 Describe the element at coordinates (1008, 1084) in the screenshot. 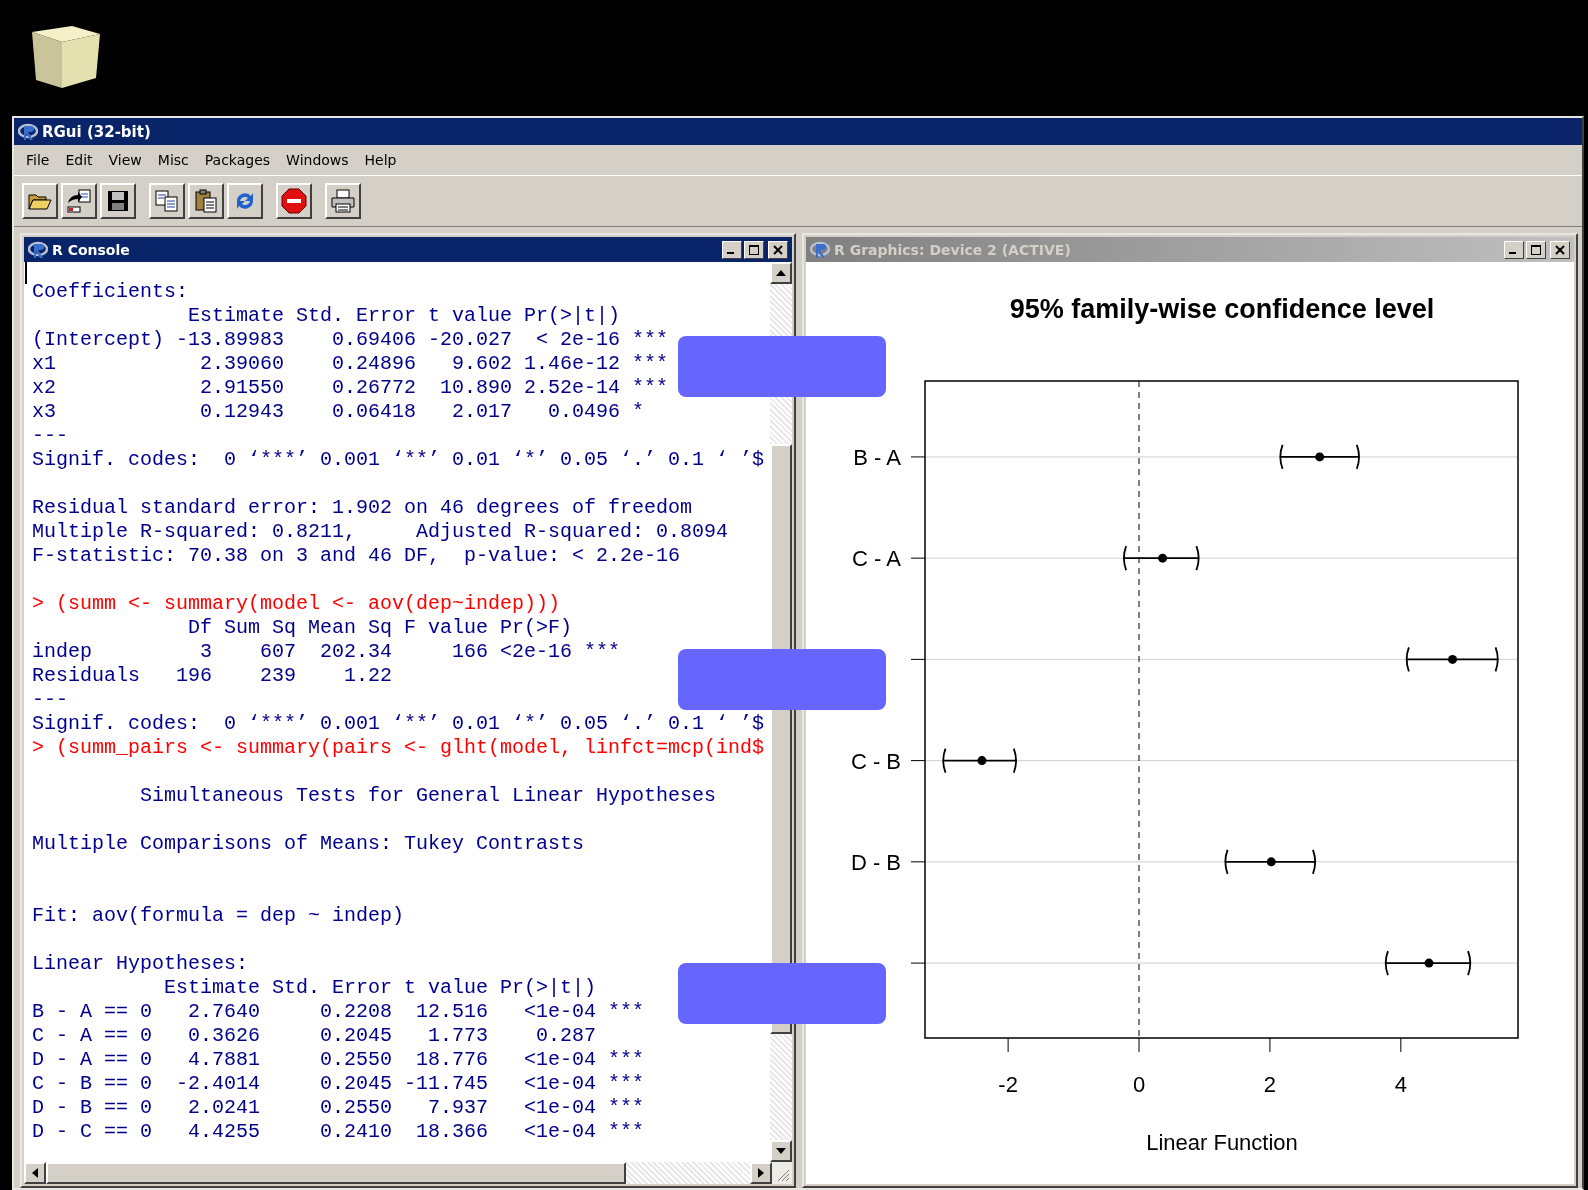

I see `axis-label: -2` at that location.